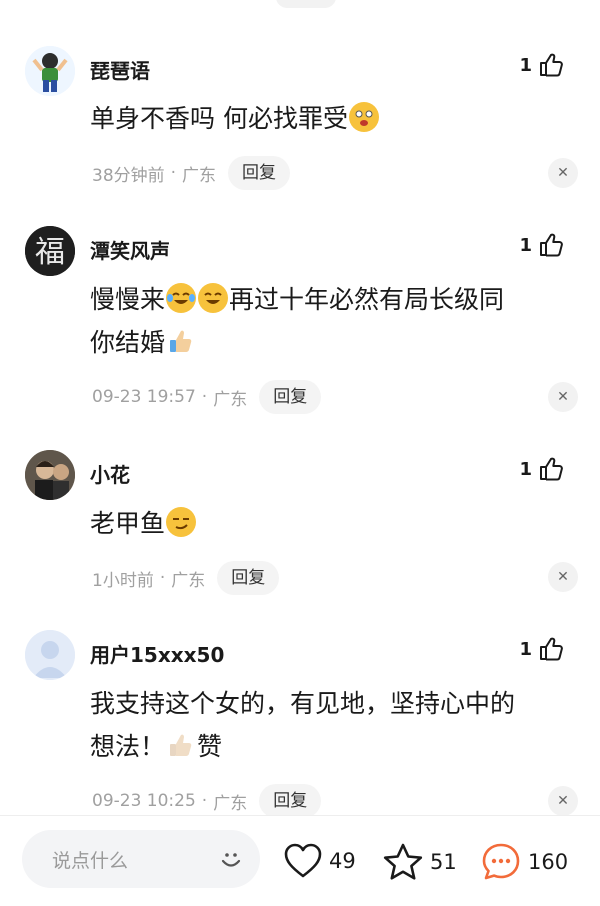 This screenshot has height=906, width=600. What do you see at coordinates (231, 859) in the screenshot?
I see `emoji-picker-icon` at bounding box center [231, 859].